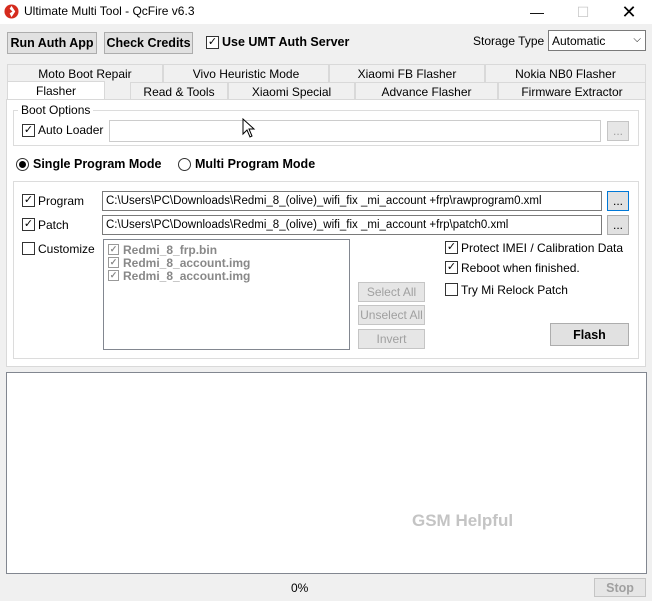 This screenshot has width=652, height=601. I want to click on boot-options-legend: Boot Options, so click(56, 110).